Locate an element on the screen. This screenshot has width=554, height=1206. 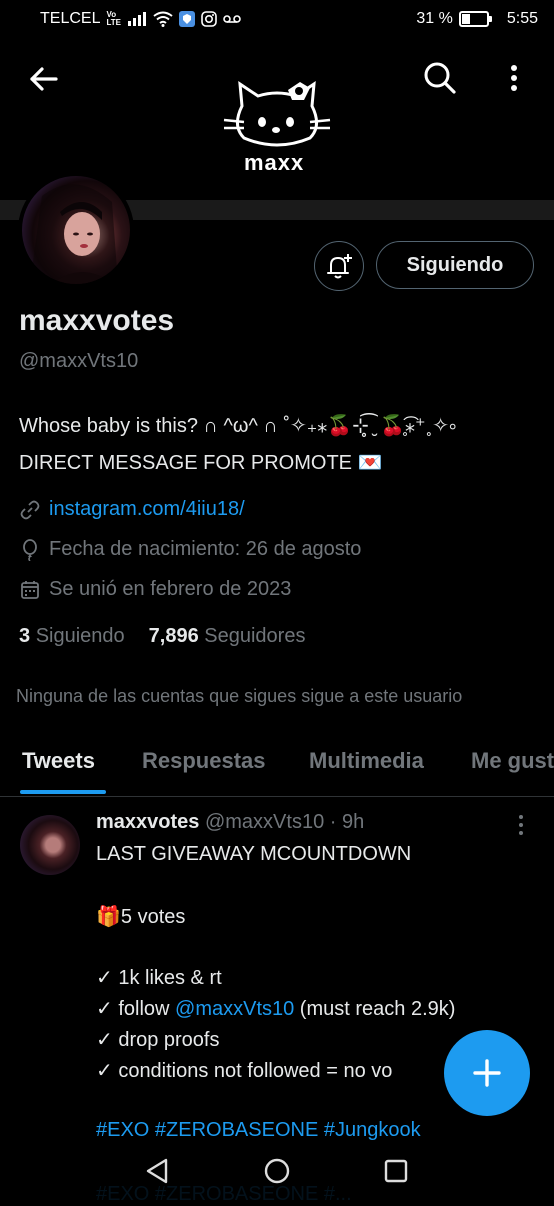
banner-name: maxx is located at coordinates (274, 162).